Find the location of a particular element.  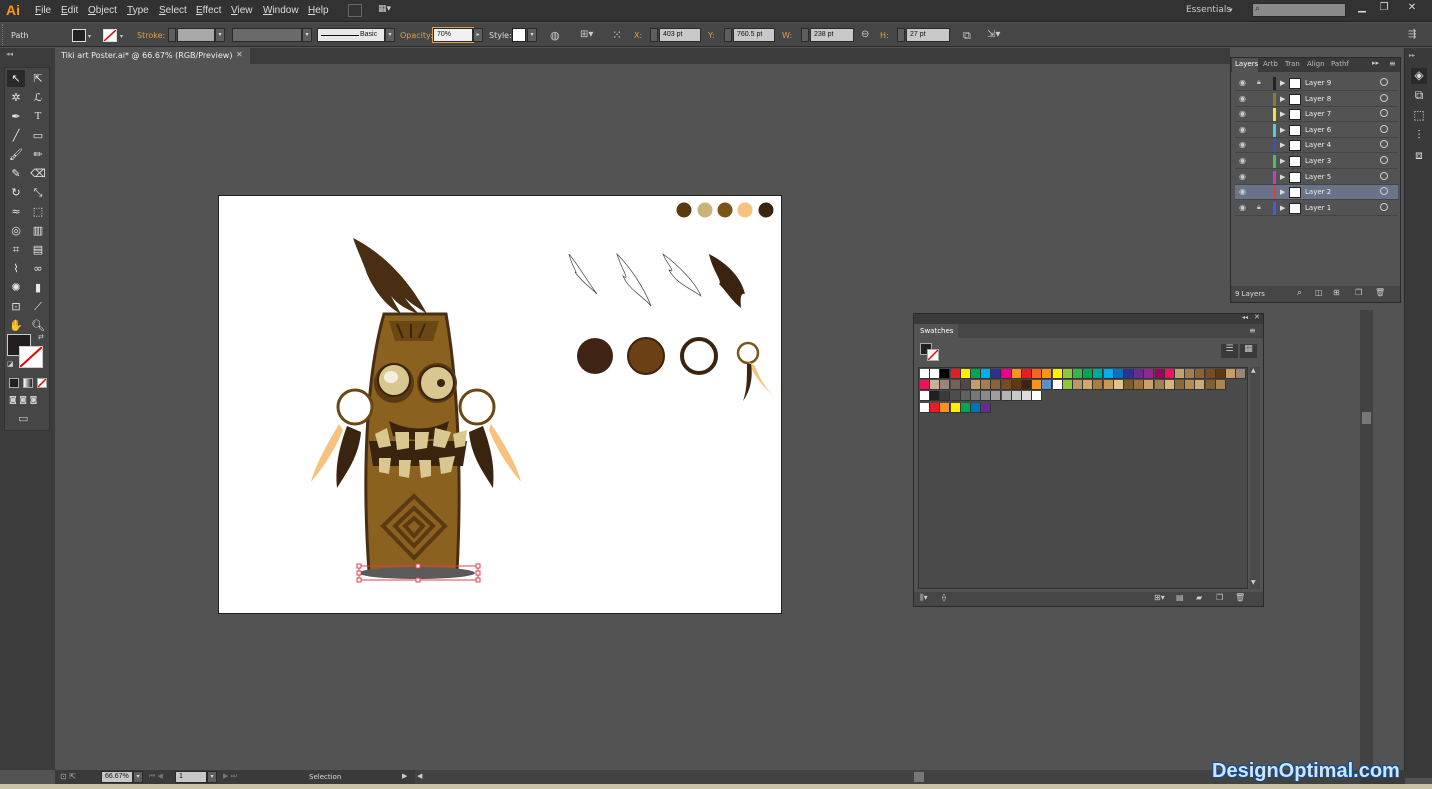

h-field: 27 pt is located at coordinates (928, 35).